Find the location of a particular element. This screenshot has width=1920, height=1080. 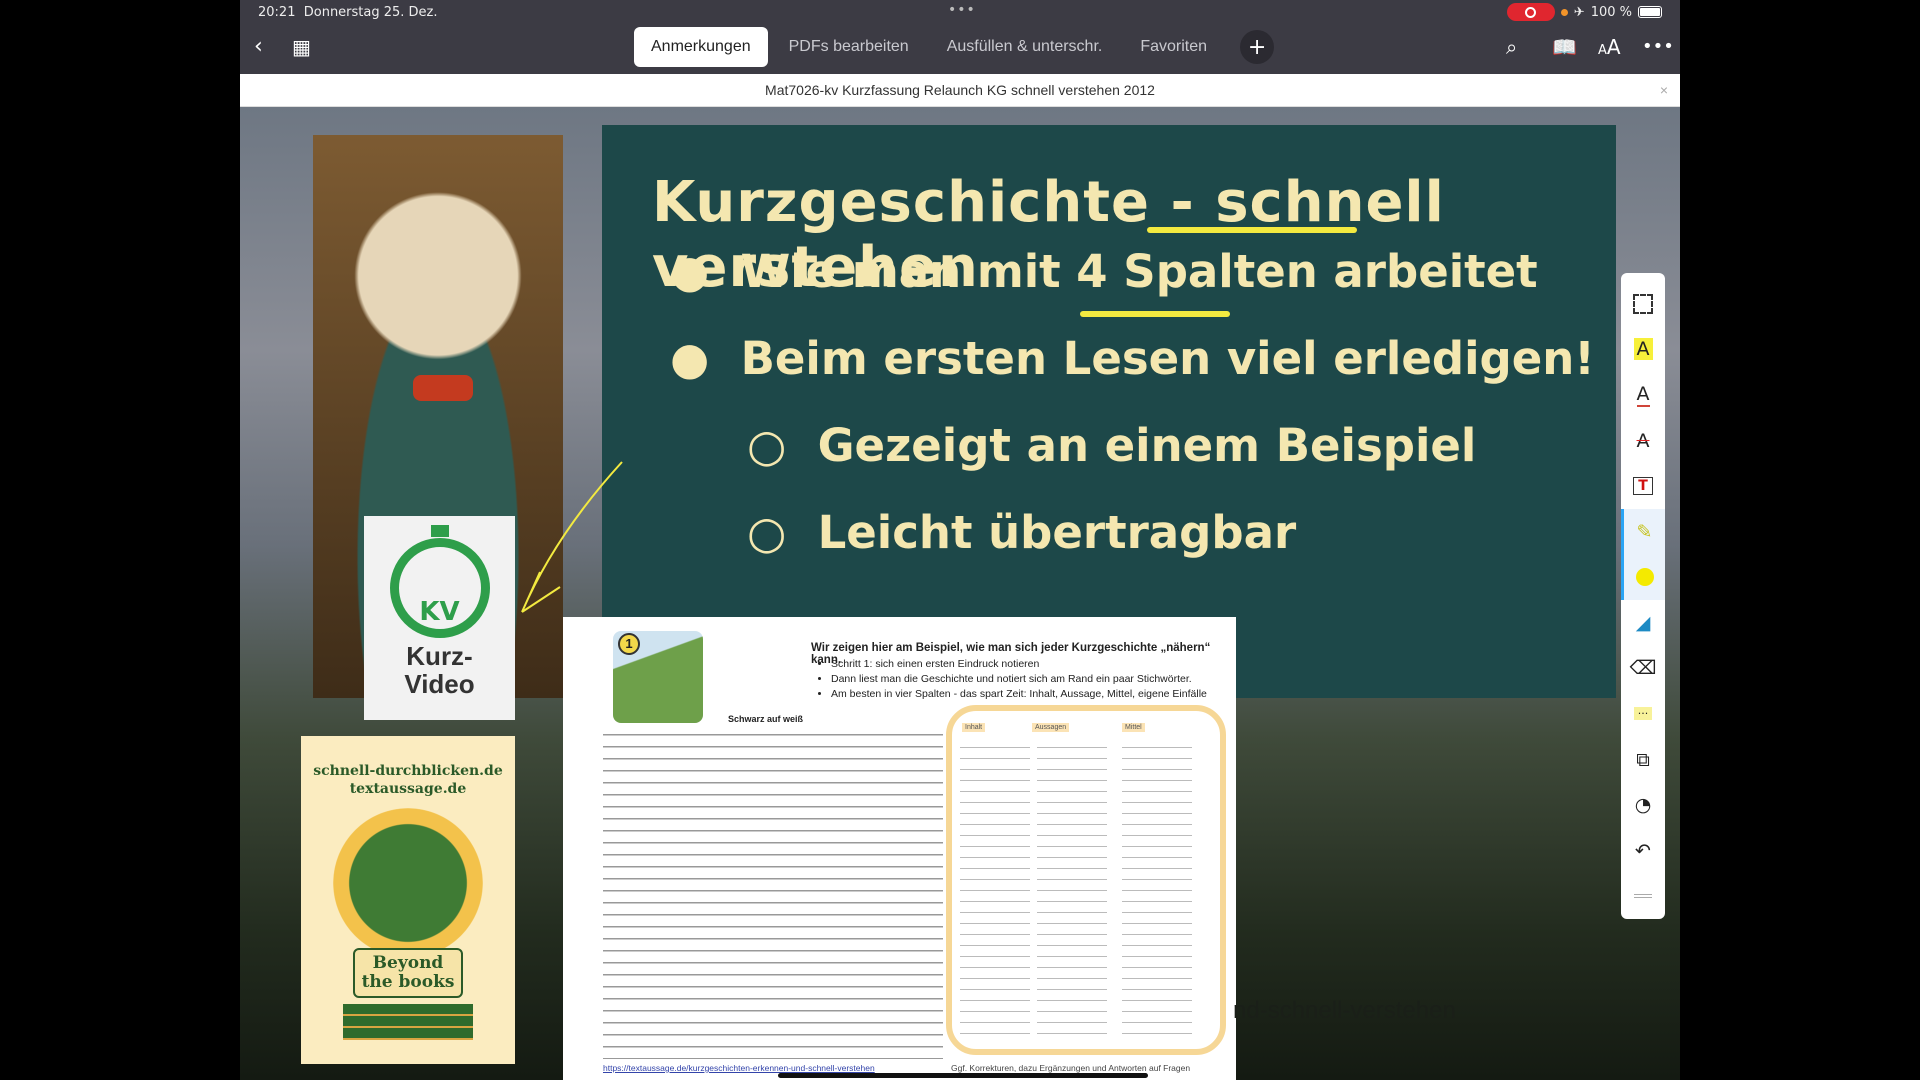

books-icon is located at coordinates (408, 1022).